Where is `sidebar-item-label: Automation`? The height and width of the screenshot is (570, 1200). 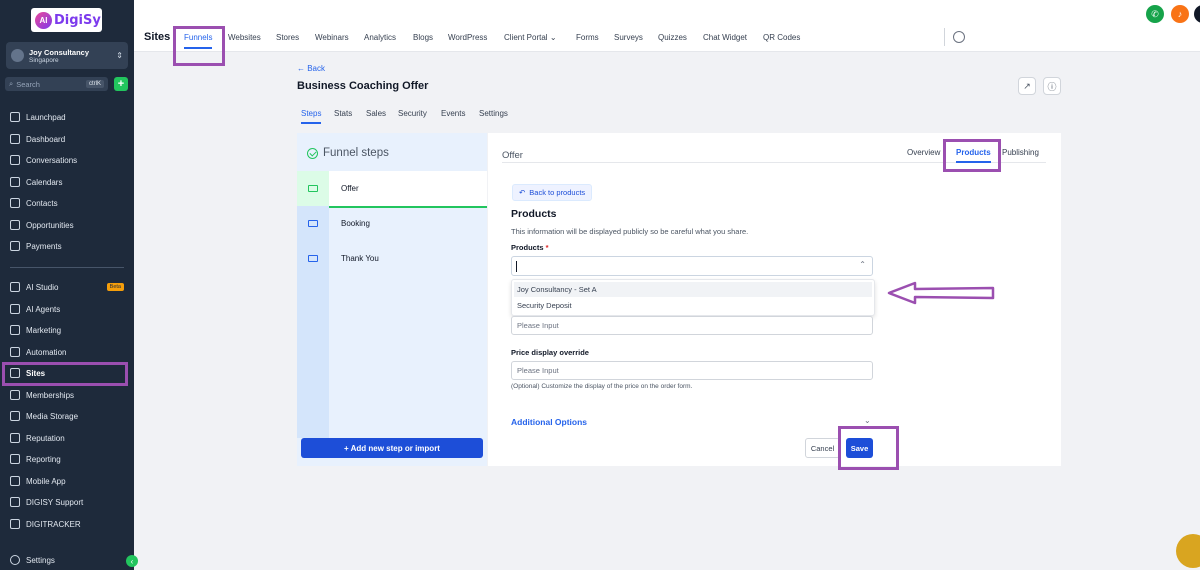 sidebar-item-label: Automation is located at coordinates (46, 352).